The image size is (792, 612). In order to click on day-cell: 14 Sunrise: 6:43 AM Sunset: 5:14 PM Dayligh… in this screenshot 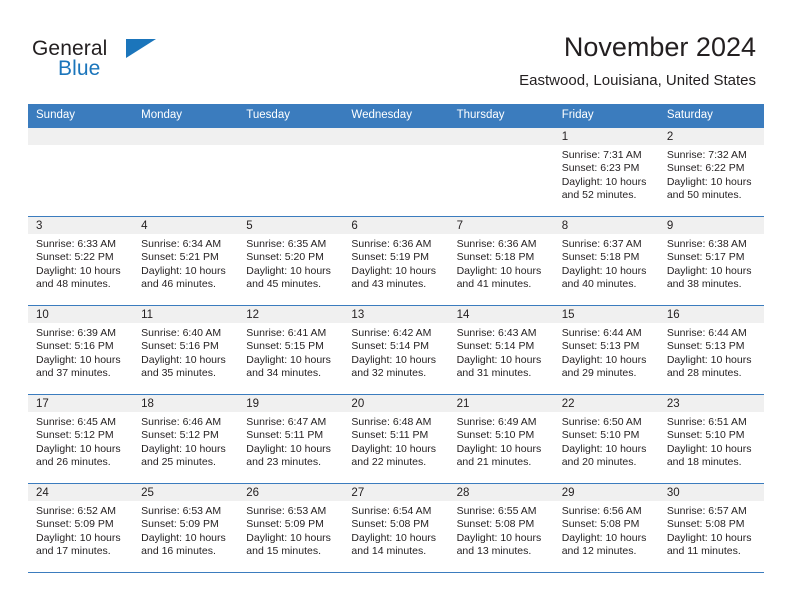, I will do `click(501, 350)`.